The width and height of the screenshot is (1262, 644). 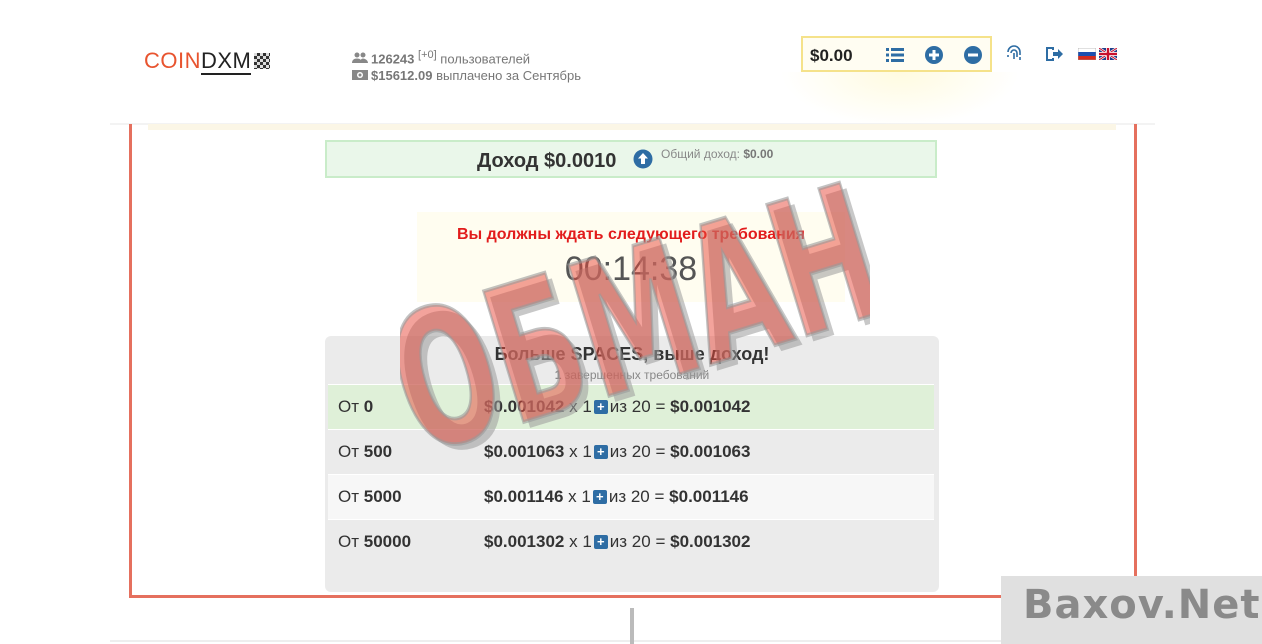 I want to click on paid-amount: $15612.09, so click(x=402, y=76).